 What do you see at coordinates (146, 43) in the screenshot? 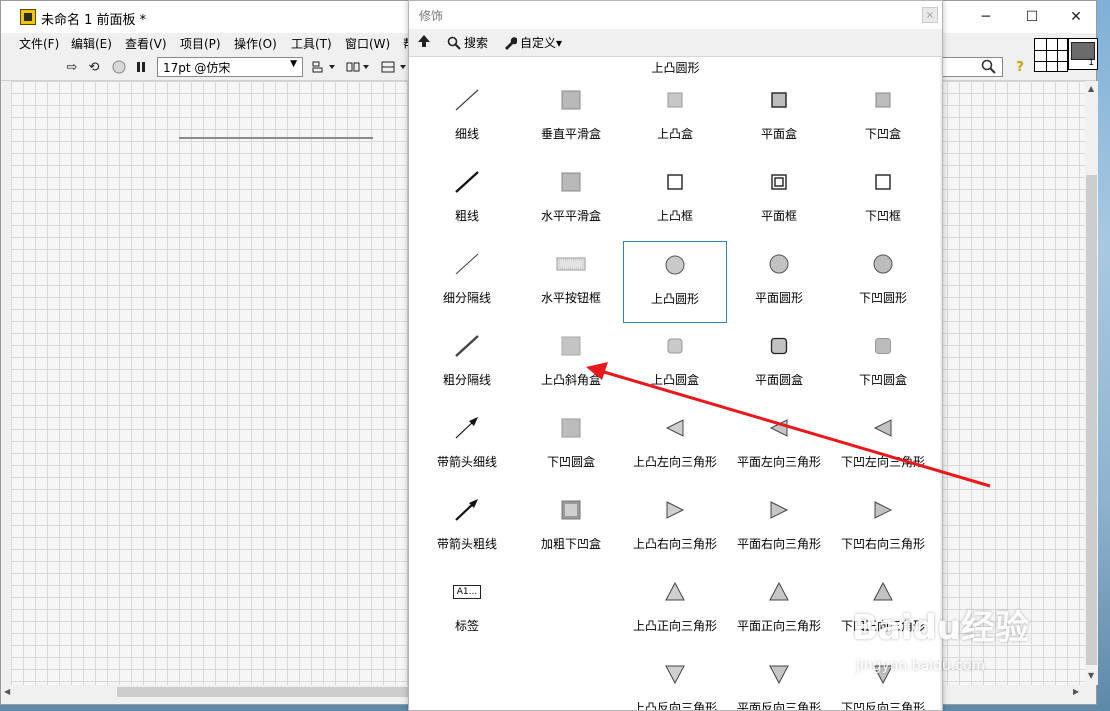
I see `menu-view: 查看(V)` at bounding box center [146, 43].